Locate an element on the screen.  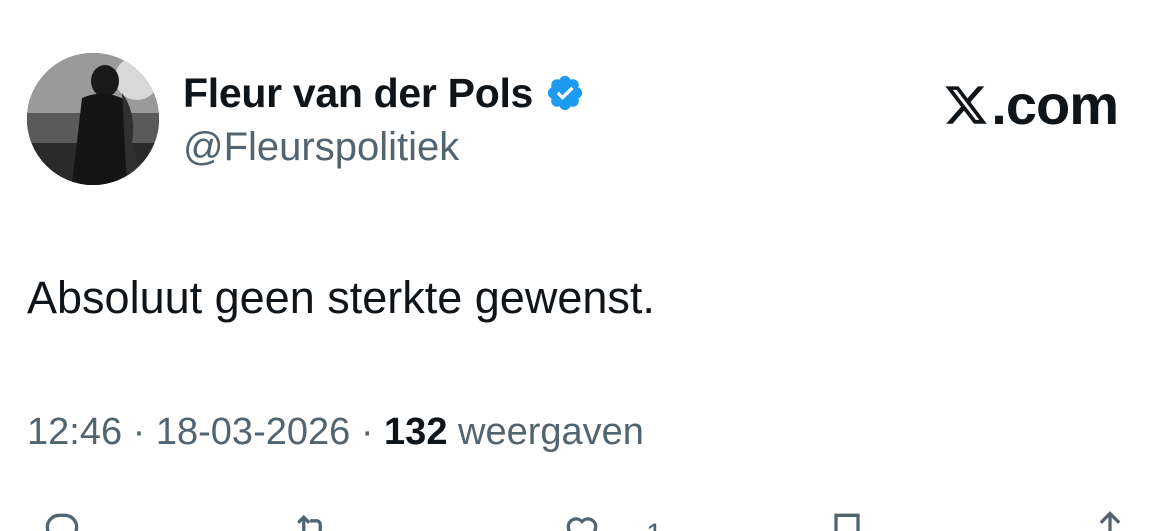
repost-button is located at coordinates (312, 519).